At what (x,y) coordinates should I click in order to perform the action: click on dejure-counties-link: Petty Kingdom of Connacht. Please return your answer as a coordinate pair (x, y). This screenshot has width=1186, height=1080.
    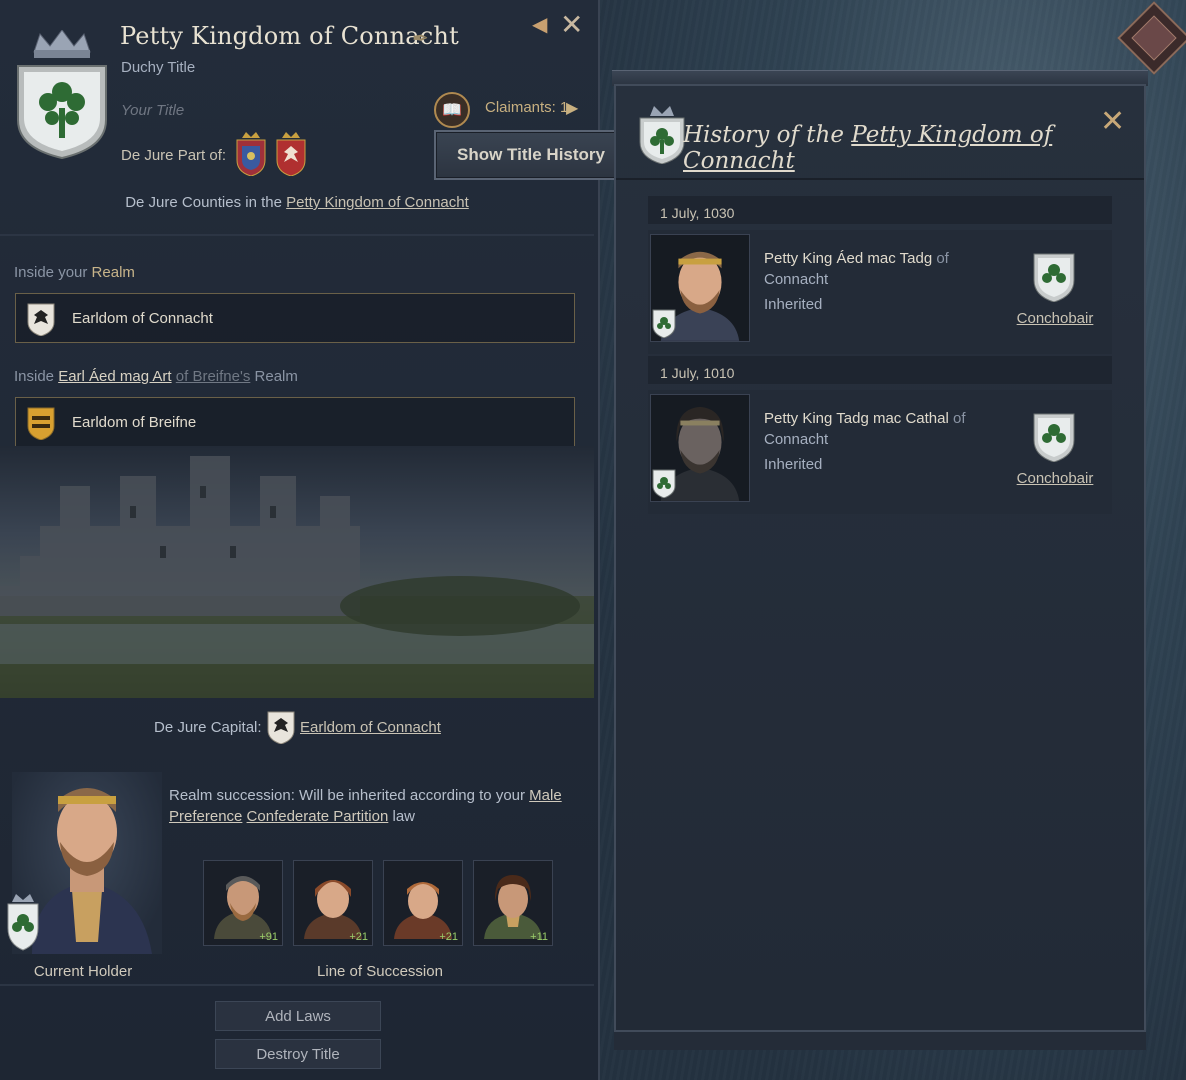
    Looking at the image, I should click on (377, 202).